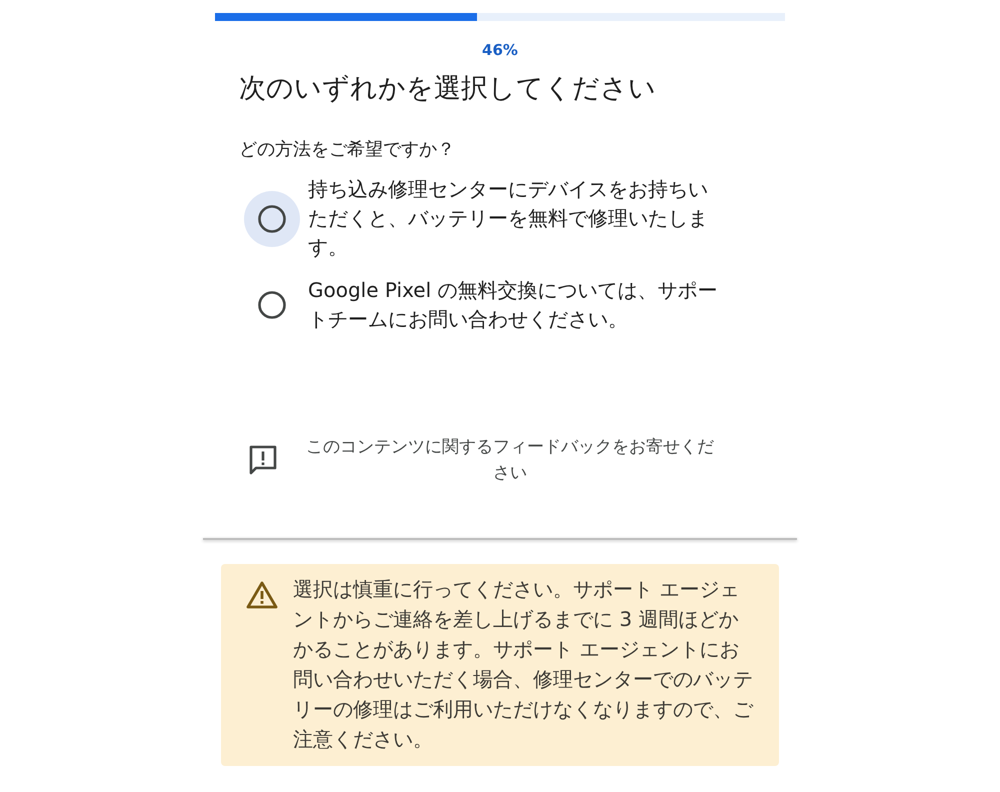 This screenshot has width=1000, height=792. What do you see at coordinates (523, 664) in the screenshot?
I see `warning-text: 選択は慎重に行ってください。サポート エージェントからご連絡を差し上げるまでに 3 週間ほどかかることがあります。サポート エージェントにお問い合わせいただく場合、修理センターでのバッテリーの修理はご利用いただけなくなりますので、ご注意ください。` at bounding box center [523, 664].